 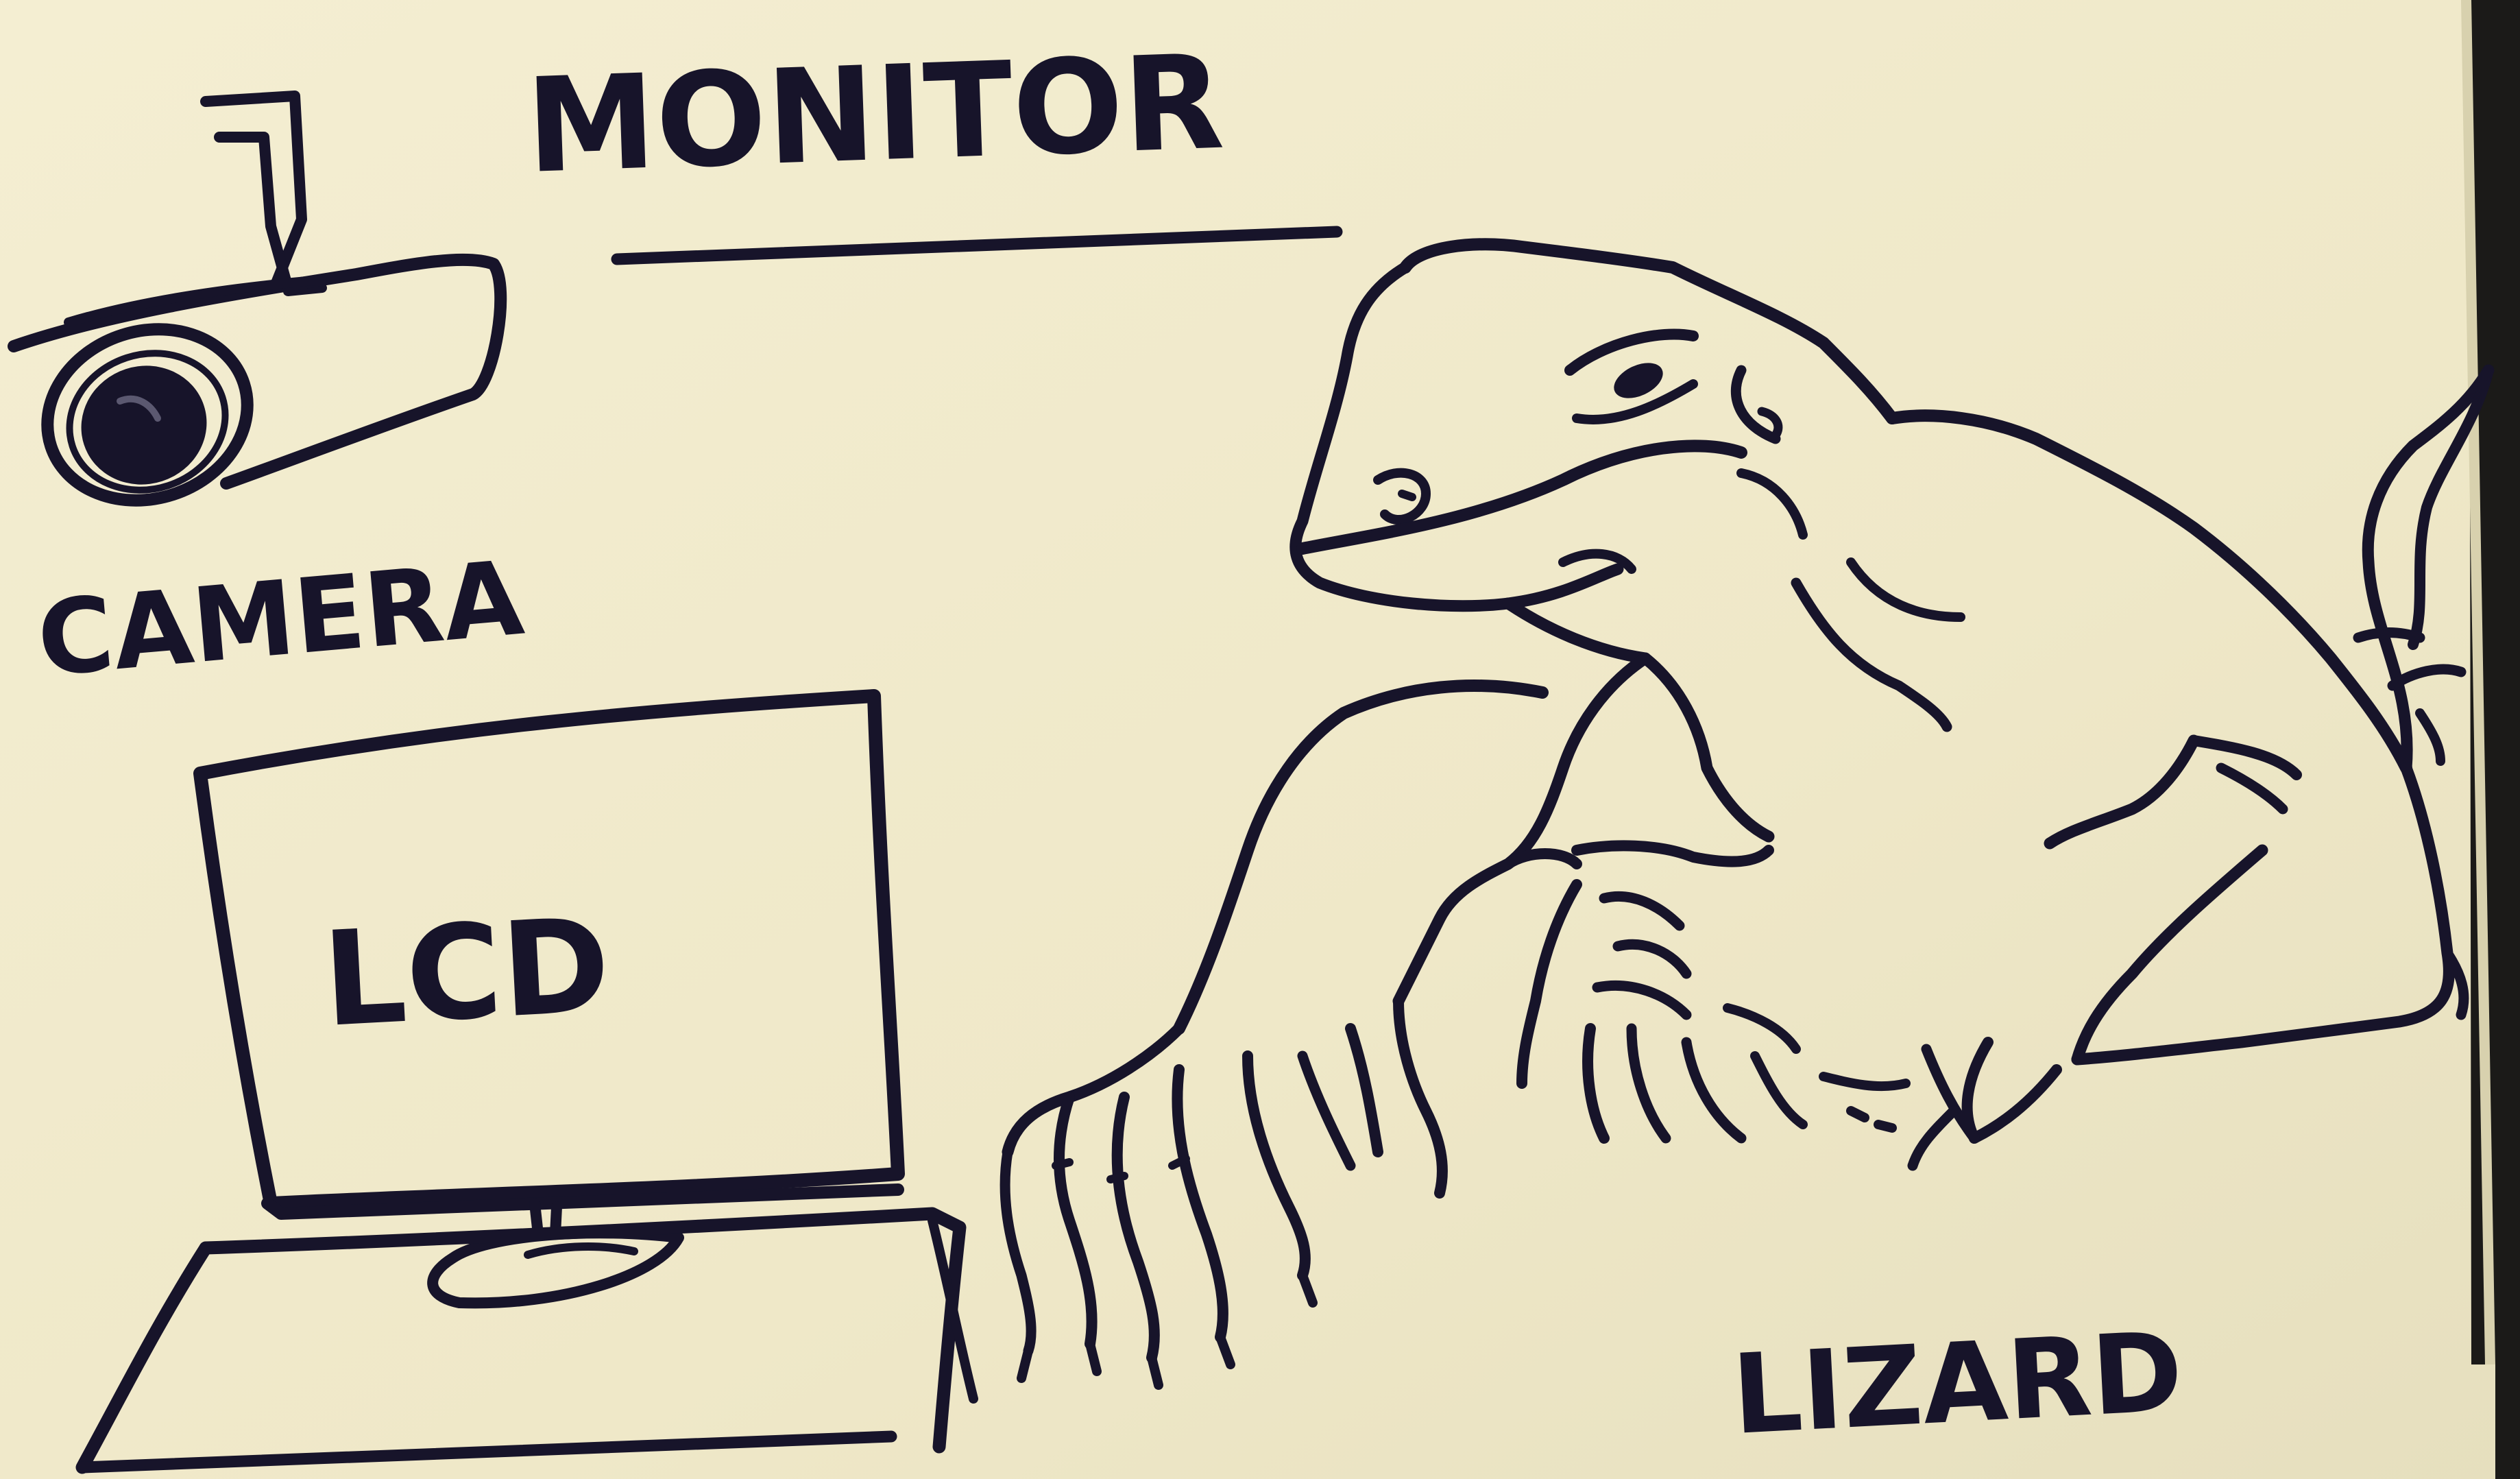 What do you see at coordinates (466, 972) in the screenshot?
I see `lcd-screen-label: LCD` at bounding box center [466, 972].